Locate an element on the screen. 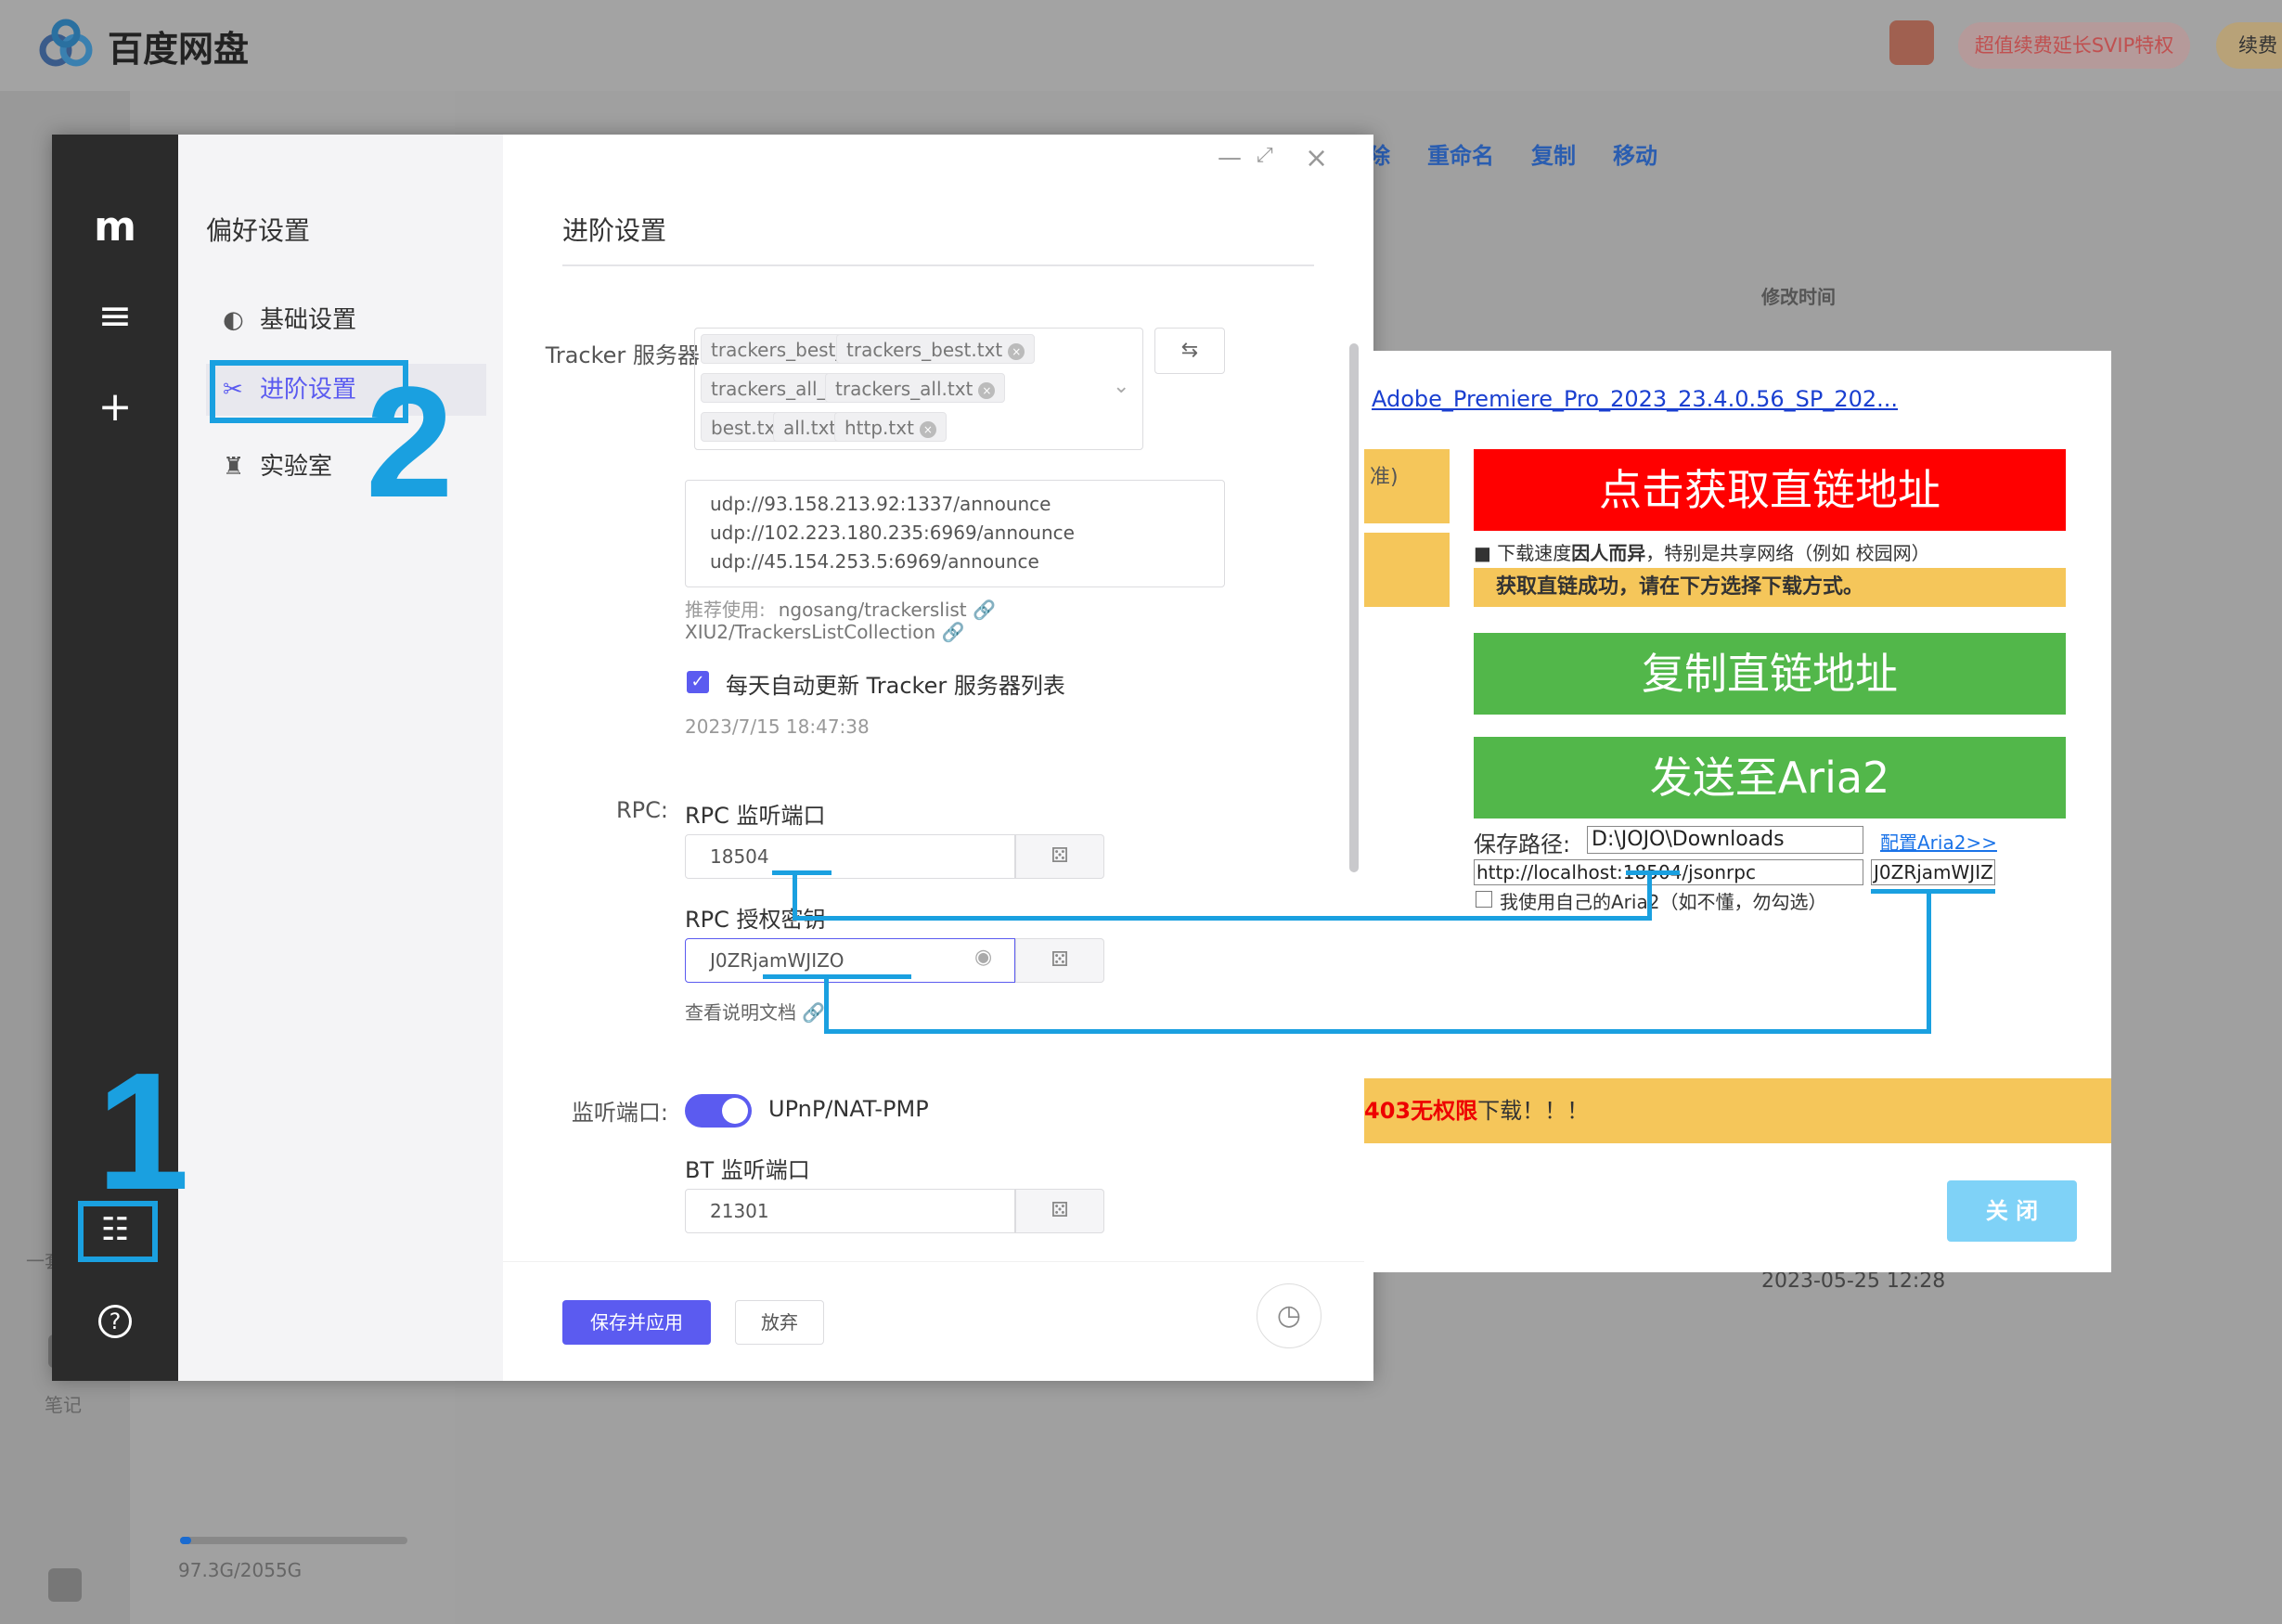  tracker-line: udp://102.223.180.235:6969/announce is located at coordinates (892, 533).